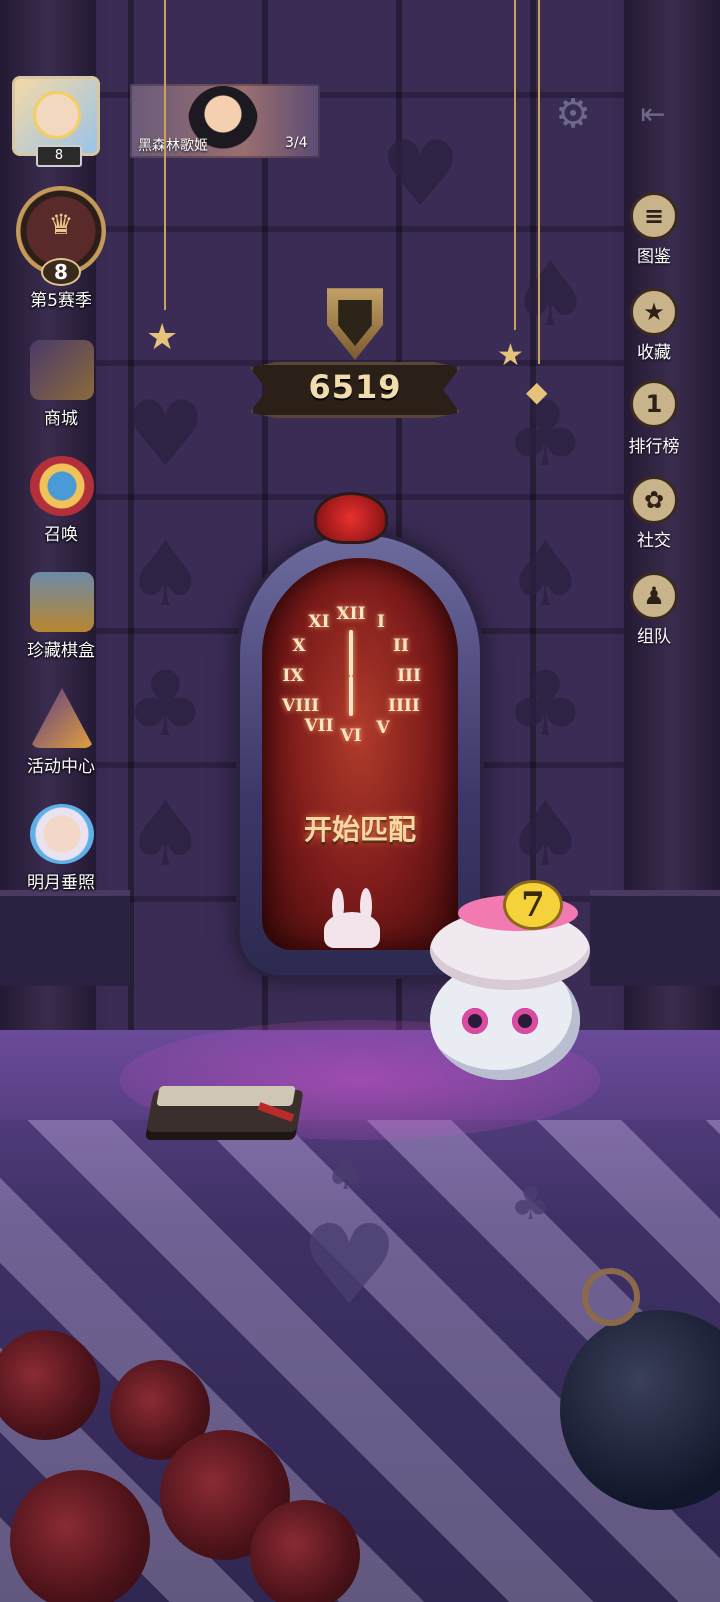 The image size is (720, 1602). What do you see at coordinates (61, 301) in the screenshot?
I see `season-label: 第5赛季` at bounding box center [61, 301].